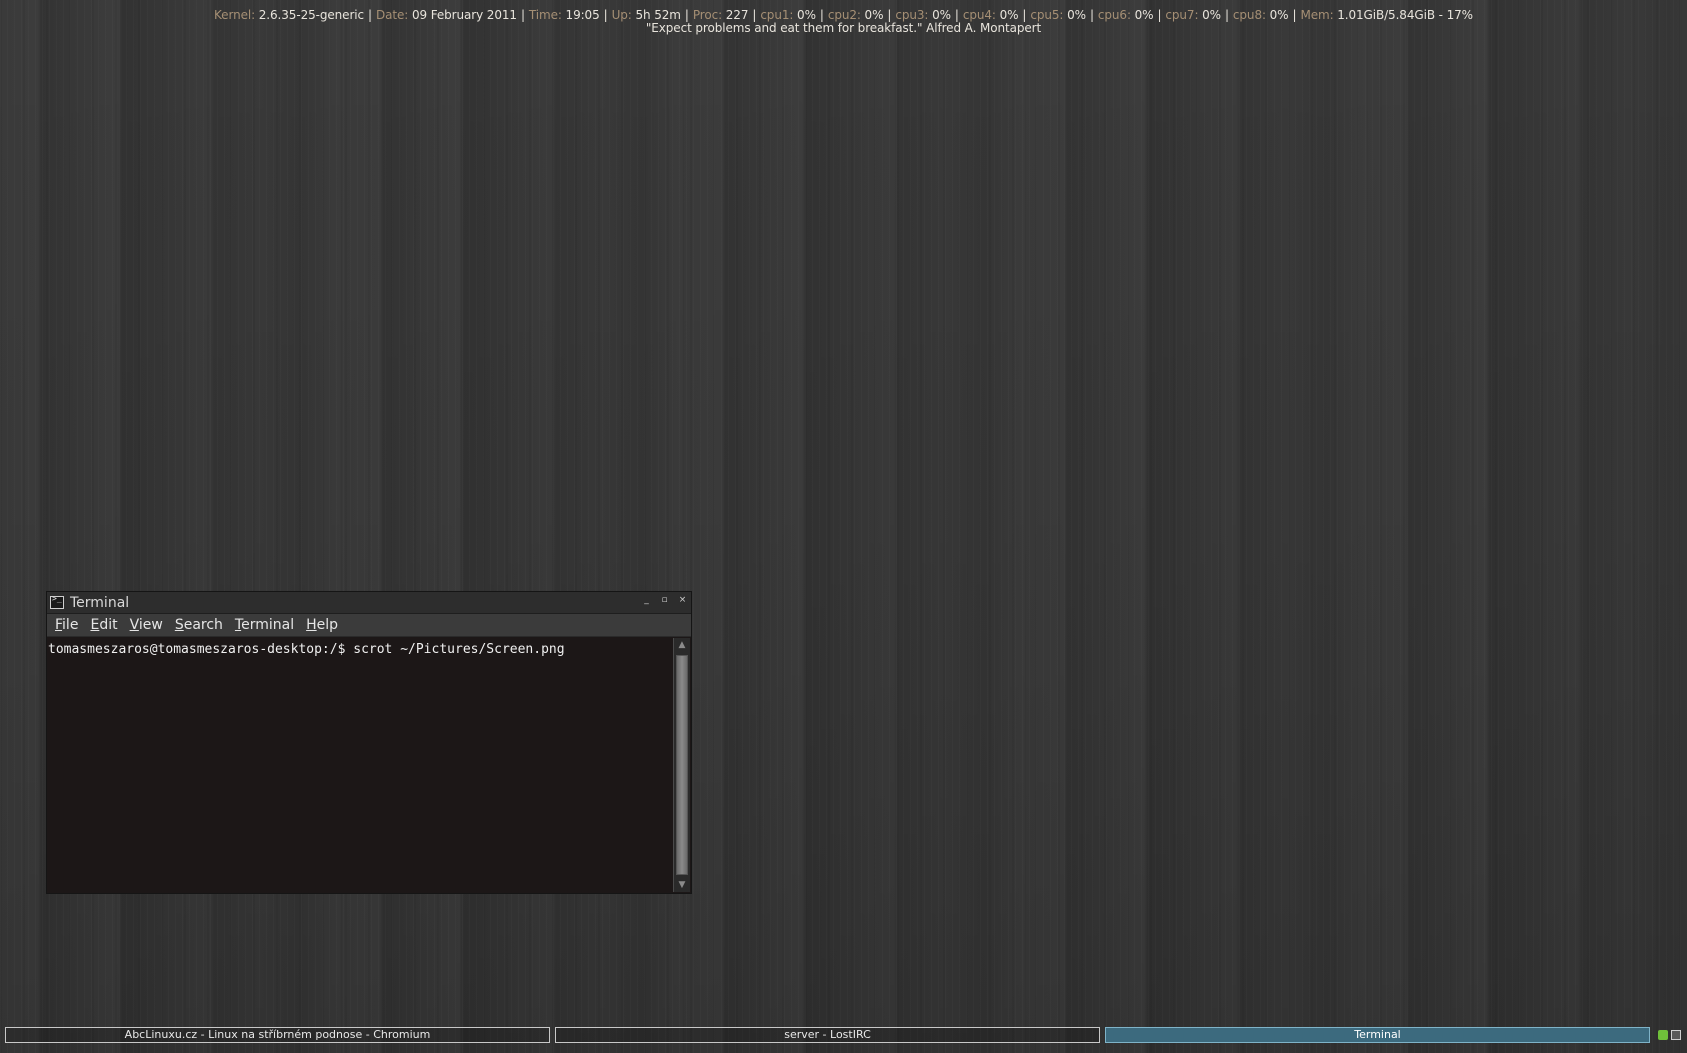  I want to click on keyboard-tray-icon, so click(1676, 1035).